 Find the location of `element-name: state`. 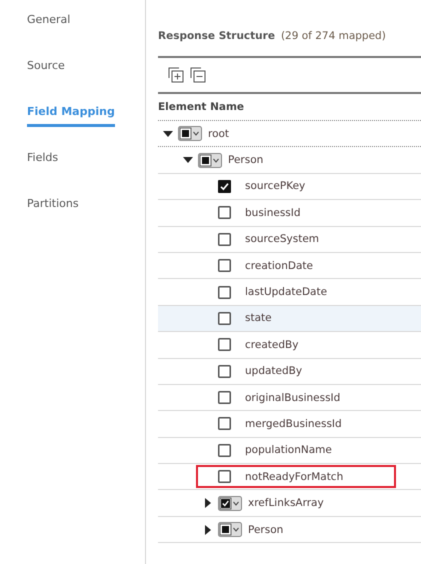

element-name: state is located at coordinates (258, 318).